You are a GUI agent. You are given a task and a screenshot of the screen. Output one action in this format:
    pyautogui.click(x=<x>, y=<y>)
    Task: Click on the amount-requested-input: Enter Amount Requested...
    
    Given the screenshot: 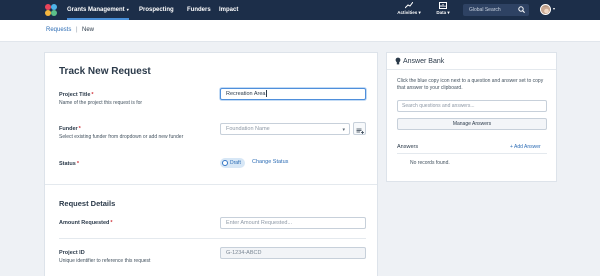 What is the action you would take?
    pyautogui.click(x=293, y=223)
    